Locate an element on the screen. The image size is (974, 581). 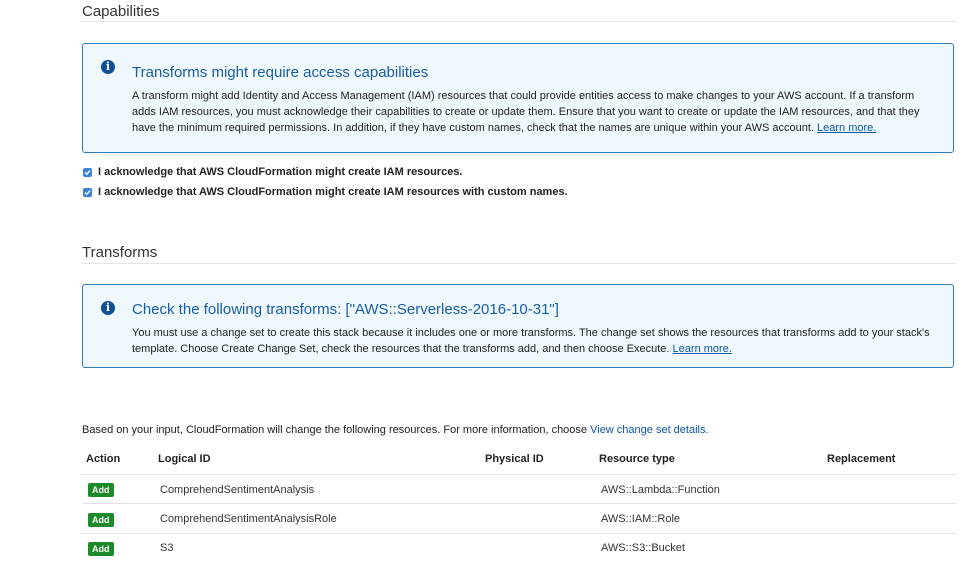
column-header-logical-id: Logical ID is located at coordinates (184, 459).